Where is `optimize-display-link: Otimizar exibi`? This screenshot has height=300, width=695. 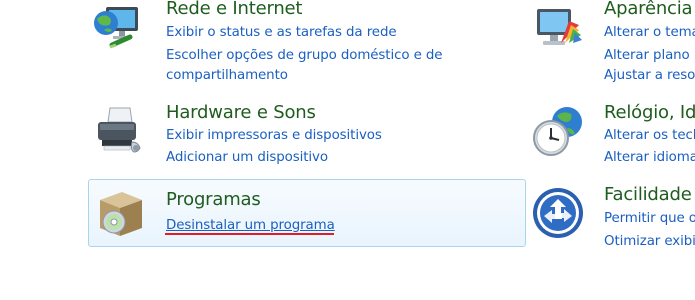
optimize-display-link: Otimizar exibi is located at coordinates (649, 241).